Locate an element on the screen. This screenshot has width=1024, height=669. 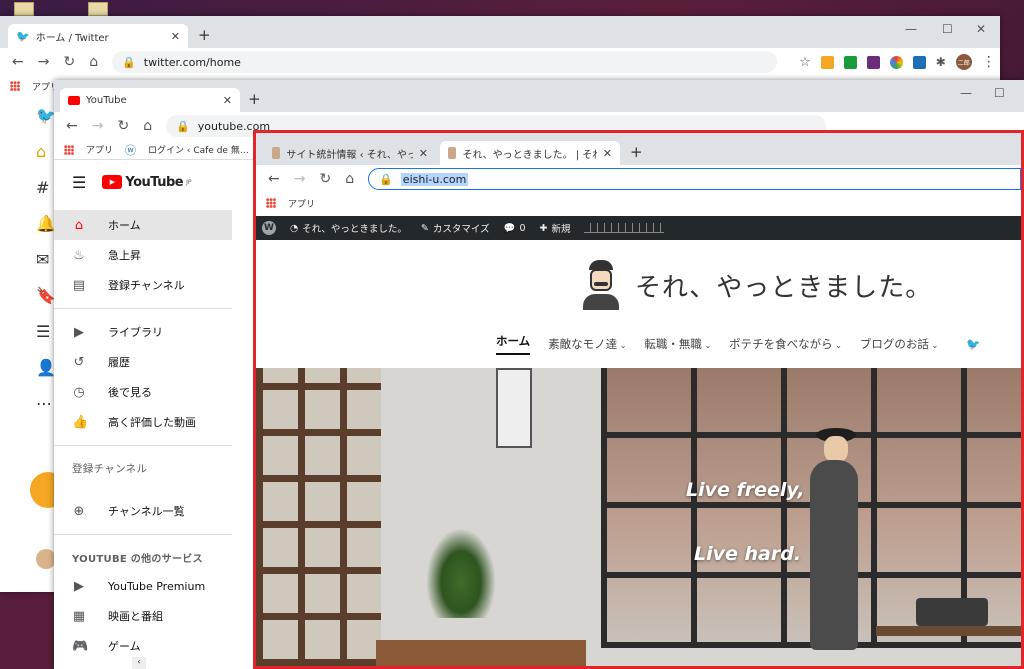
list-icon: ☰ is located at coordinates (46, 331).